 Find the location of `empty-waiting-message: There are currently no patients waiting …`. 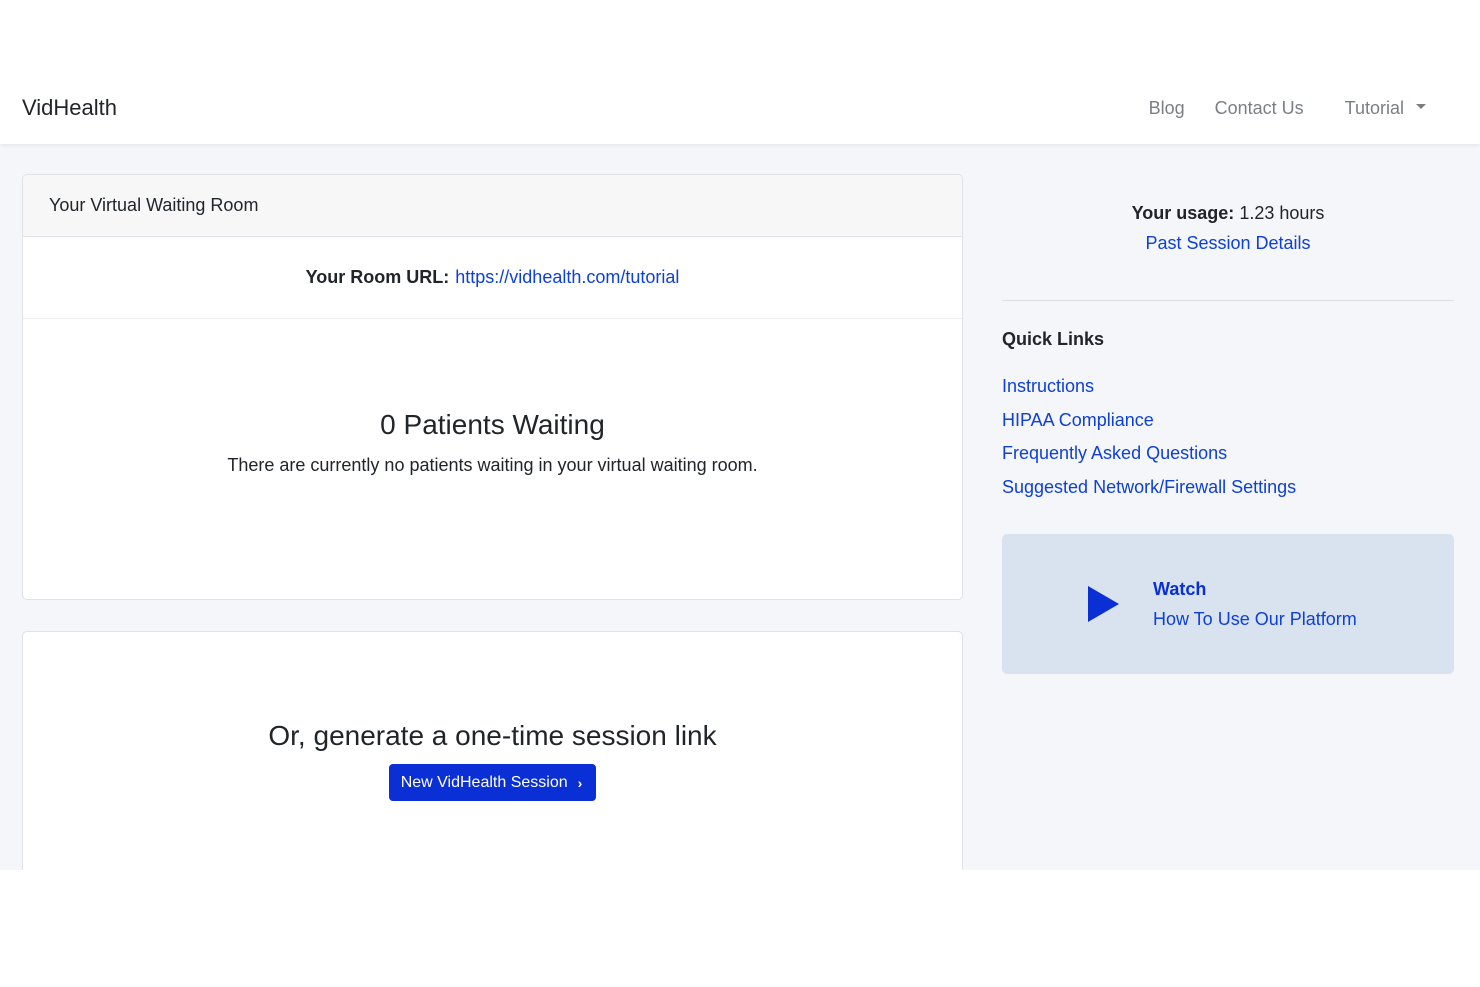

empty-waiting-message: There are currently no patients waiting … is located at coordinates (492, 465).